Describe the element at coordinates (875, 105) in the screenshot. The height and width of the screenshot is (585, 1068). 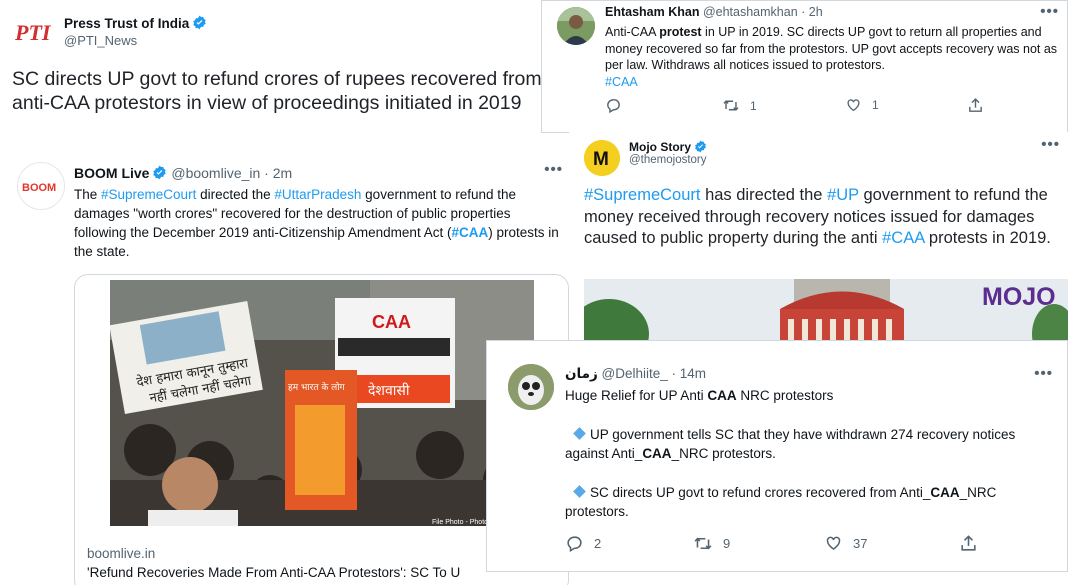
I see `like-count: 1` at that location.